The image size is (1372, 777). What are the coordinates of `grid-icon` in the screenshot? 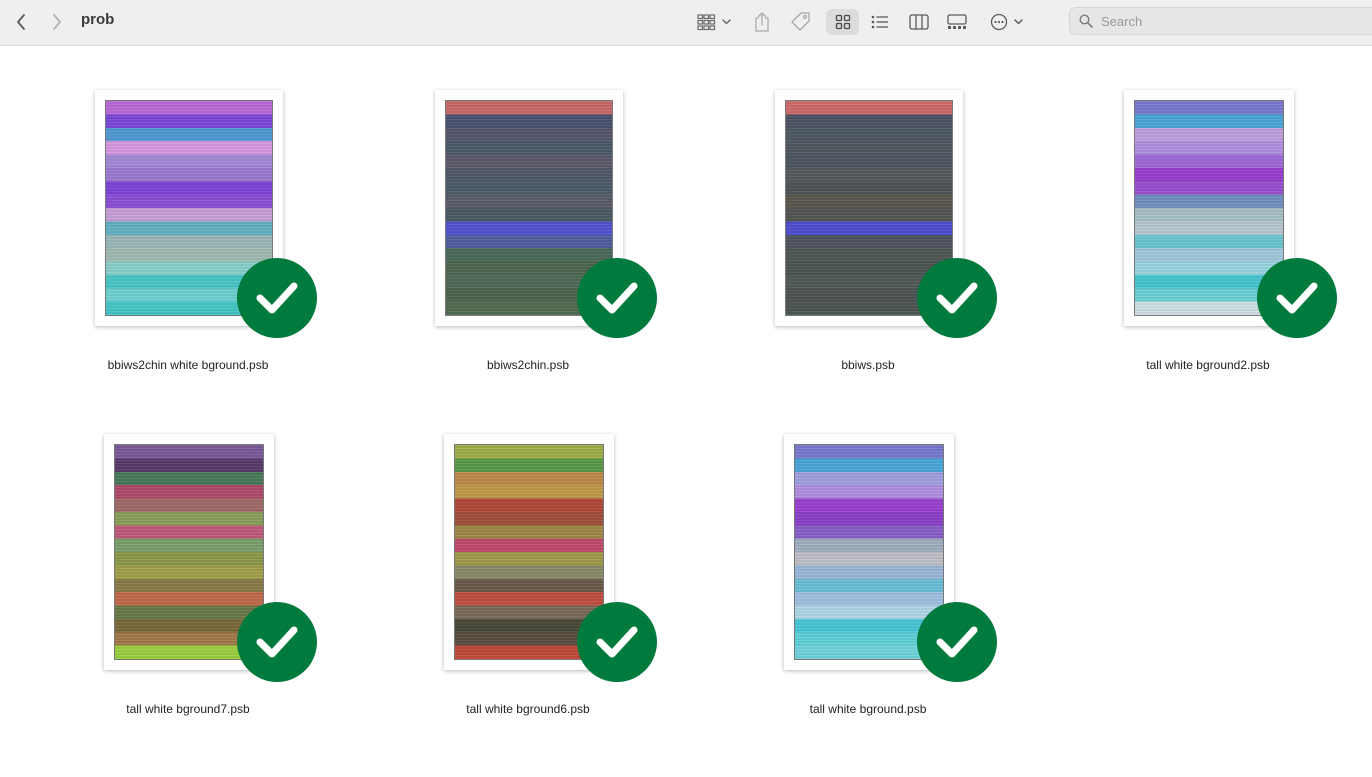 It's located at (842, 22).